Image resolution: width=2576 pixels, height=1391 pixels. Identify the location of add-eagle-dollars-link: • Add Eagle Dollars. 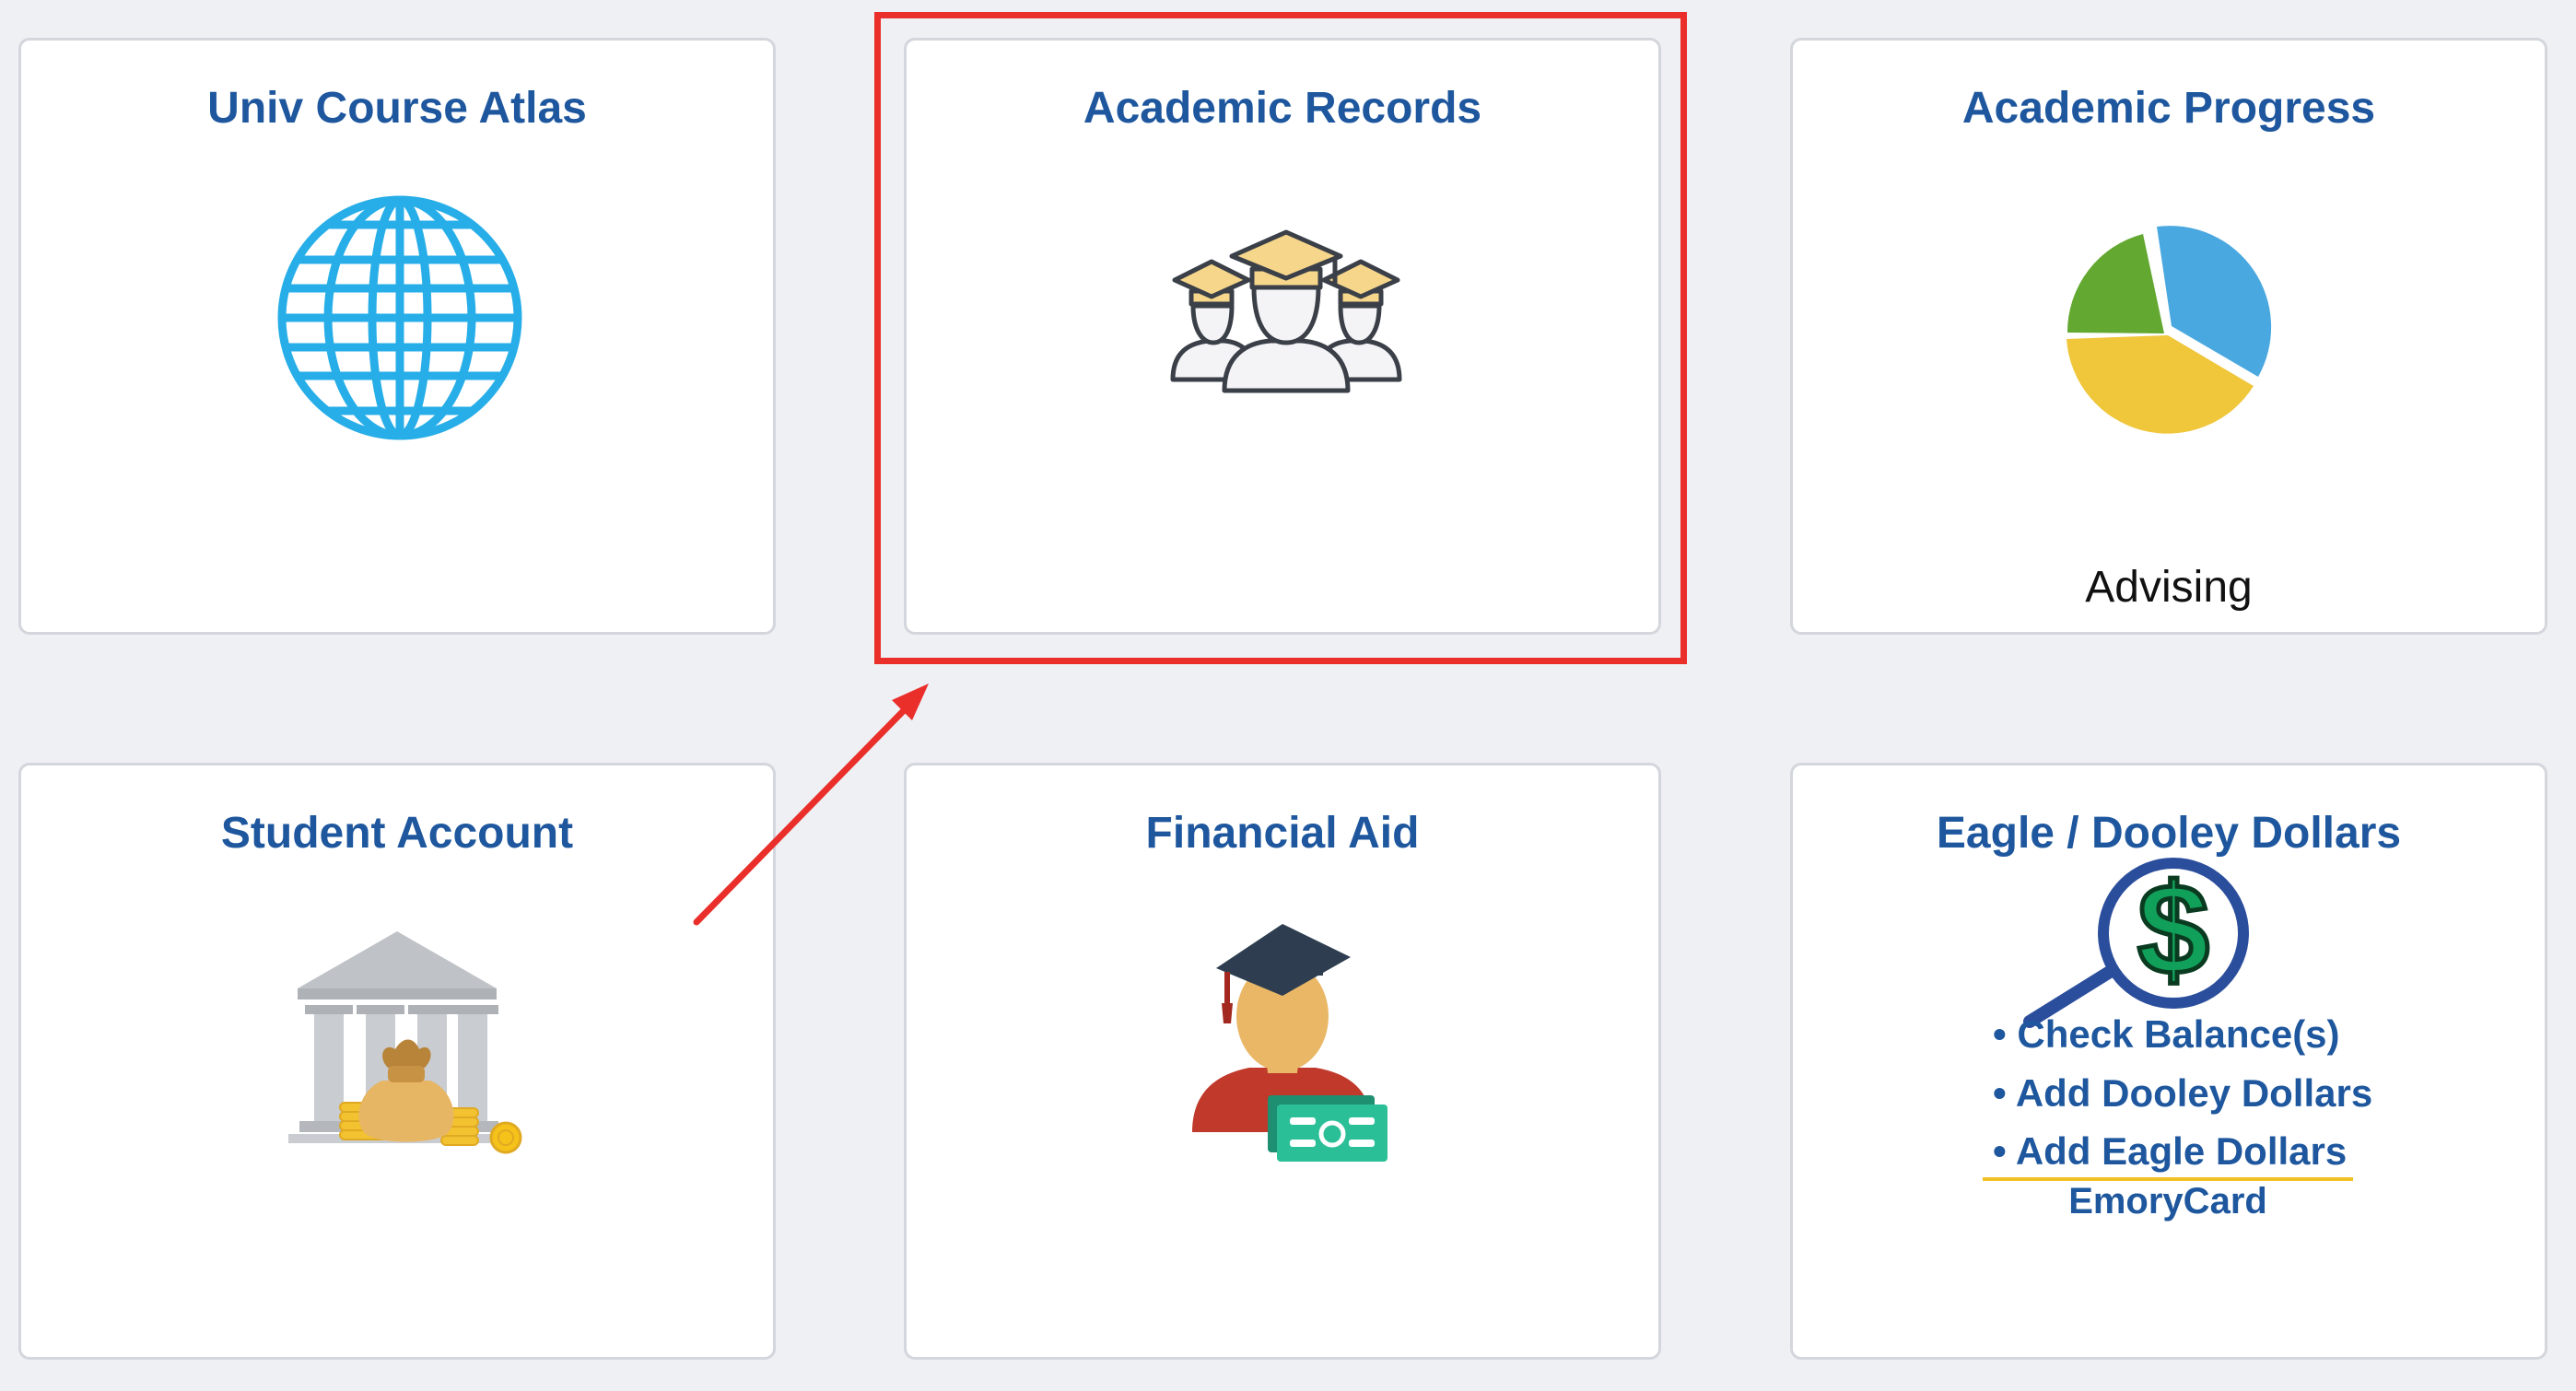
(2170, 1151).